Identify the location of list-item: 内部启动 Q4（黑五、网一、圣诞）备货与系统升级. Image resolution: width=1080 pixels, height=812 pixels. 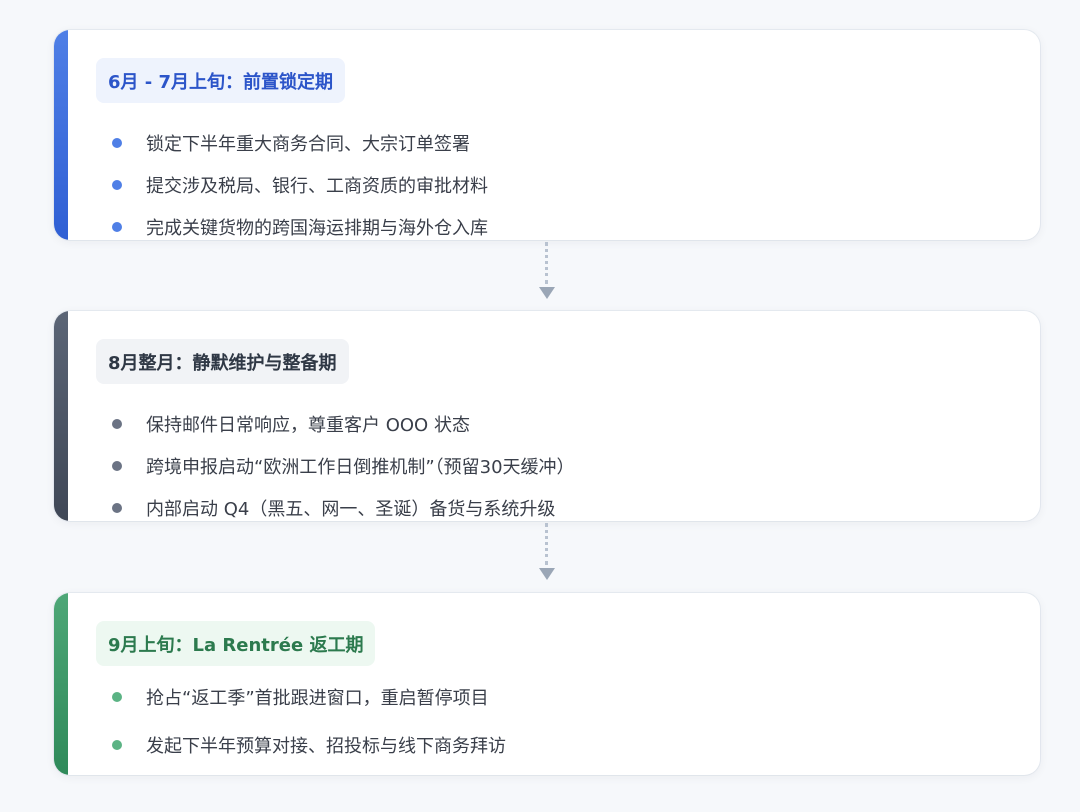
(566, 504).